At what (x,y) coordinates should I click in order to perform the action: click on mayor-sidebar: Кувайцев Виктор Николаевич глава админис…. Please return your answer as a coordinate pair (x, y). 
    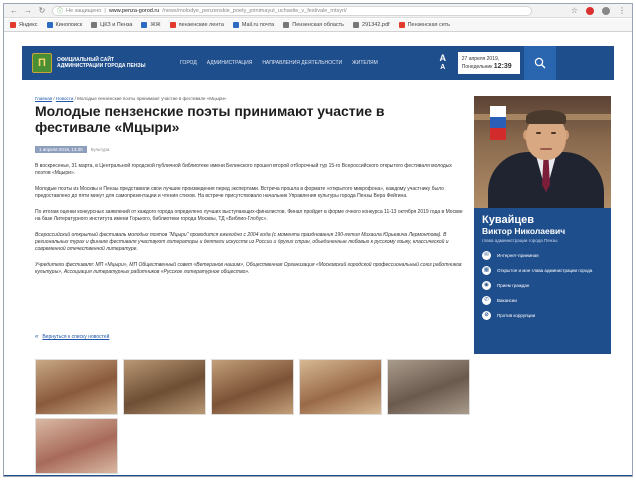
    Looking at the image, I should click on (542, 225).